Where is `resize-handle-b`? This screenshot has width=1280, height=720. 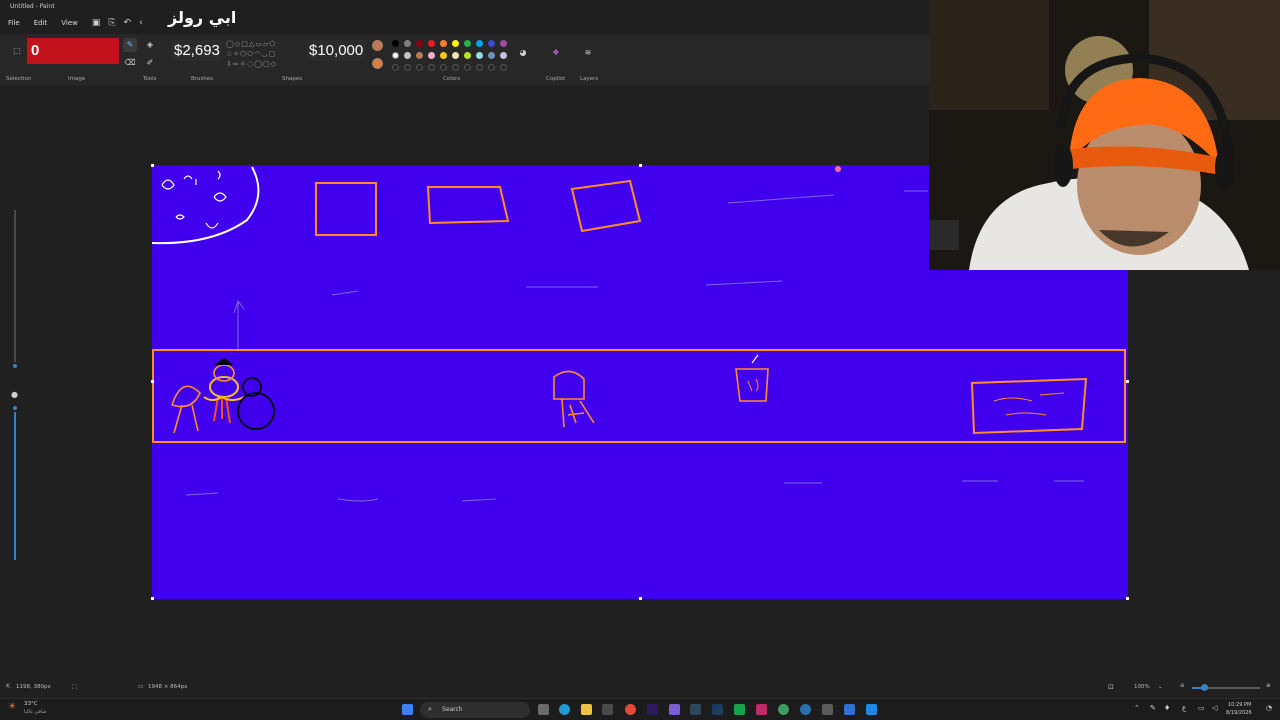 resize-handle-b is located at coordinates (640, 598).